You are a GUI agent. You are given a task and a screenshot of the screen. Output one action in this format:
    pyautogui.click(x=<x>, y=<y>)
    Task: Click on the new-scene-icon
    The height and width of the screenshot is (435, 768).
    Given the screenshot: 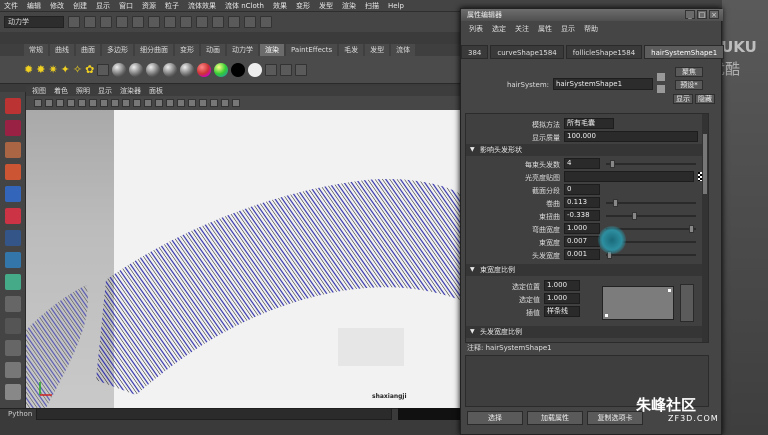 What is the action you would take?
    pyautogui.click(x=74, y=22)
    